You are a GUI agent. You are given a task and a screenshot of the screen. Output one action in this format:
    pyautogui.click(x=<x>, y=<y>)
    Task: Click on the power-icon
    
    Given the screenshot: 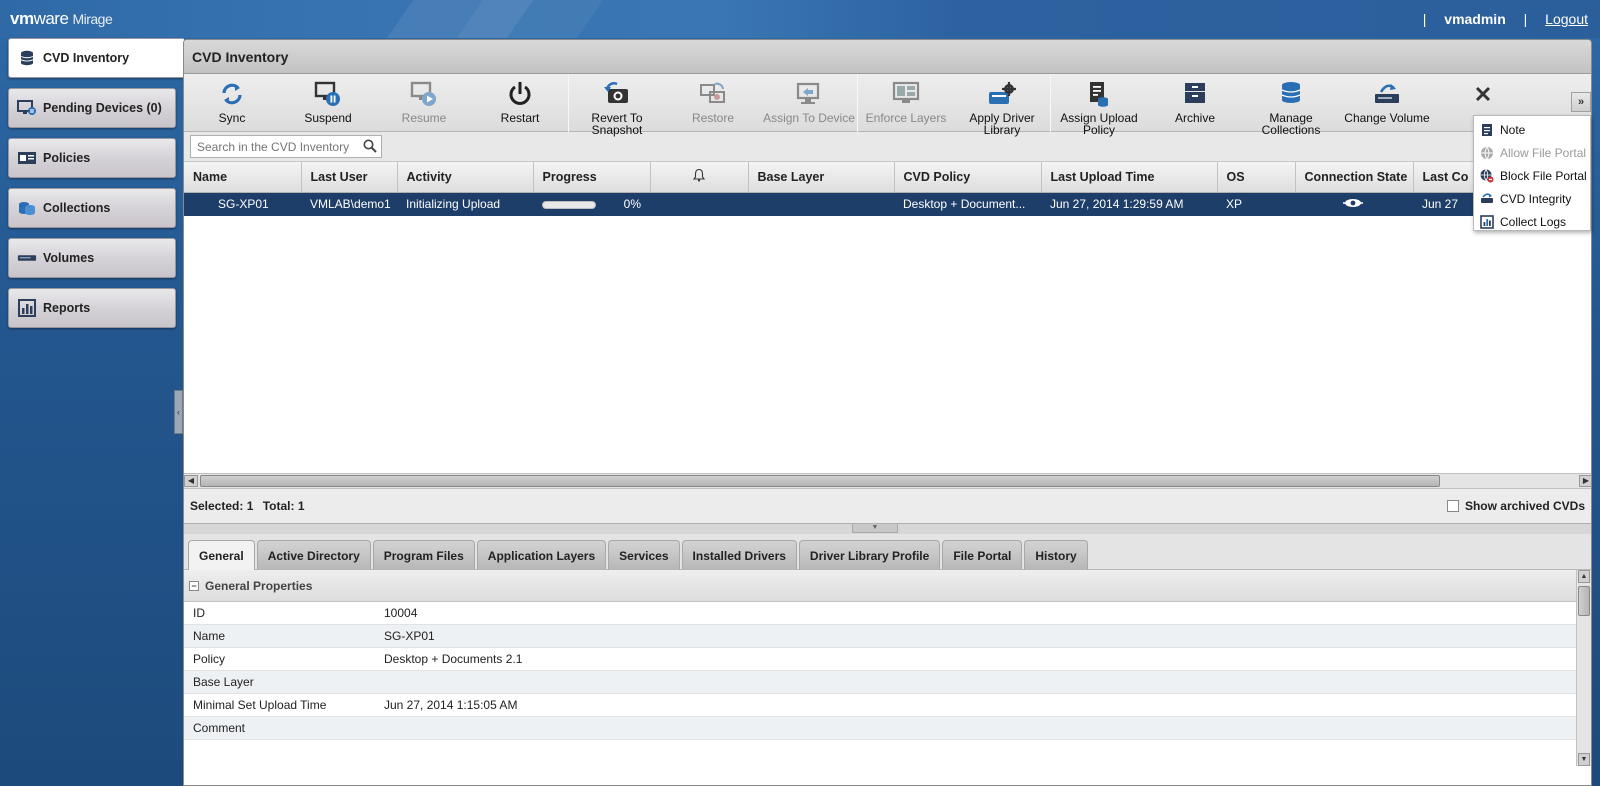 What is the action you would take?
    pyautogui.click(x=520, y=93)
    